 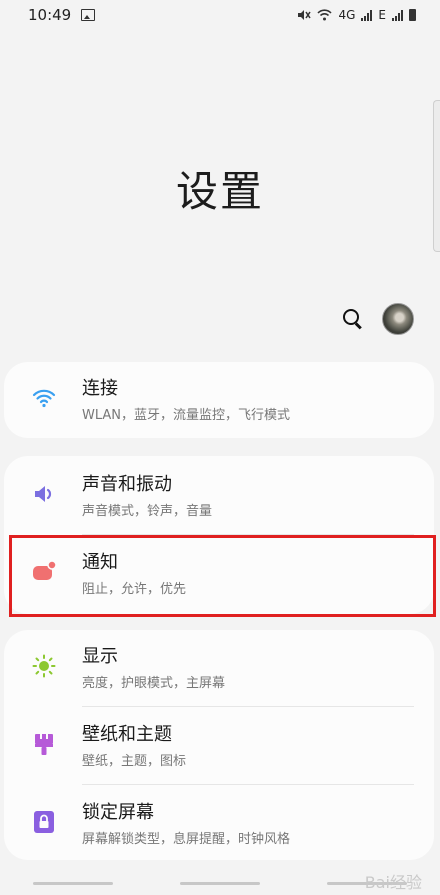 I want to click on avatar, so click(x=398, y=319).